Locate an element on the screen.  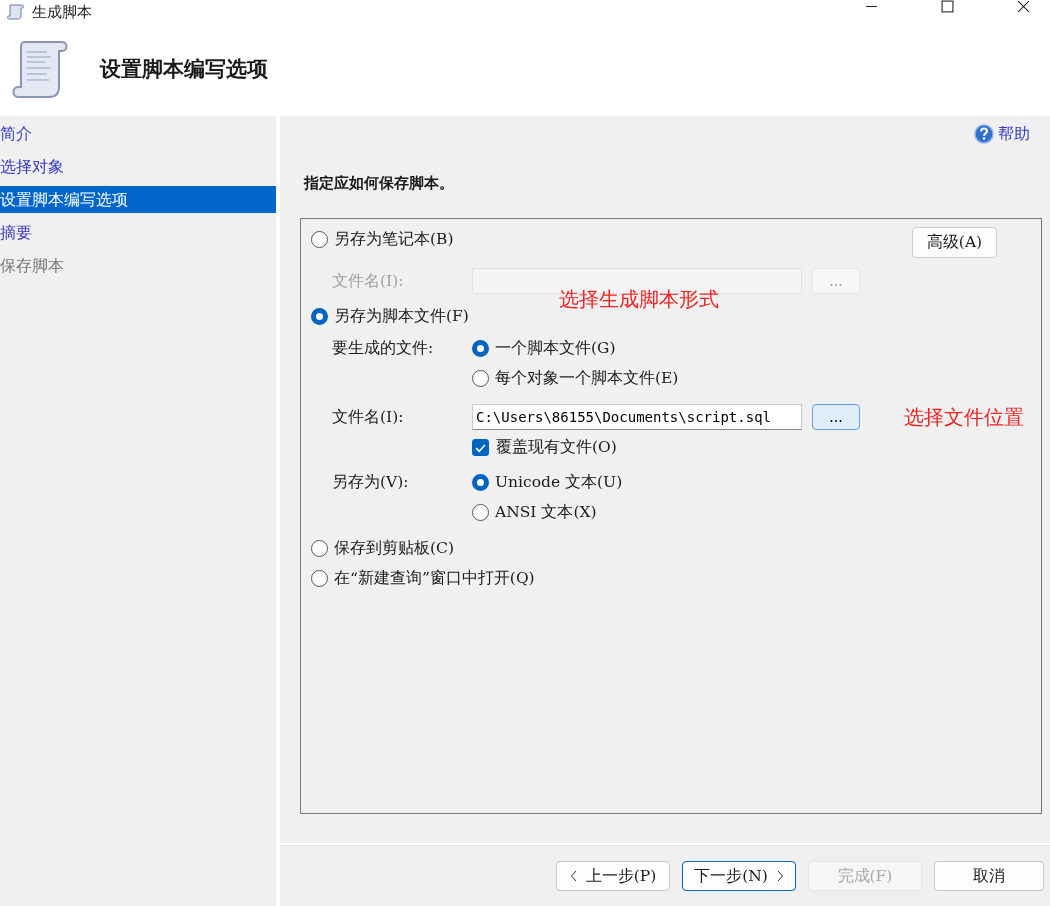
back-button: 上一步(P) is located at coordinates (613, 876).